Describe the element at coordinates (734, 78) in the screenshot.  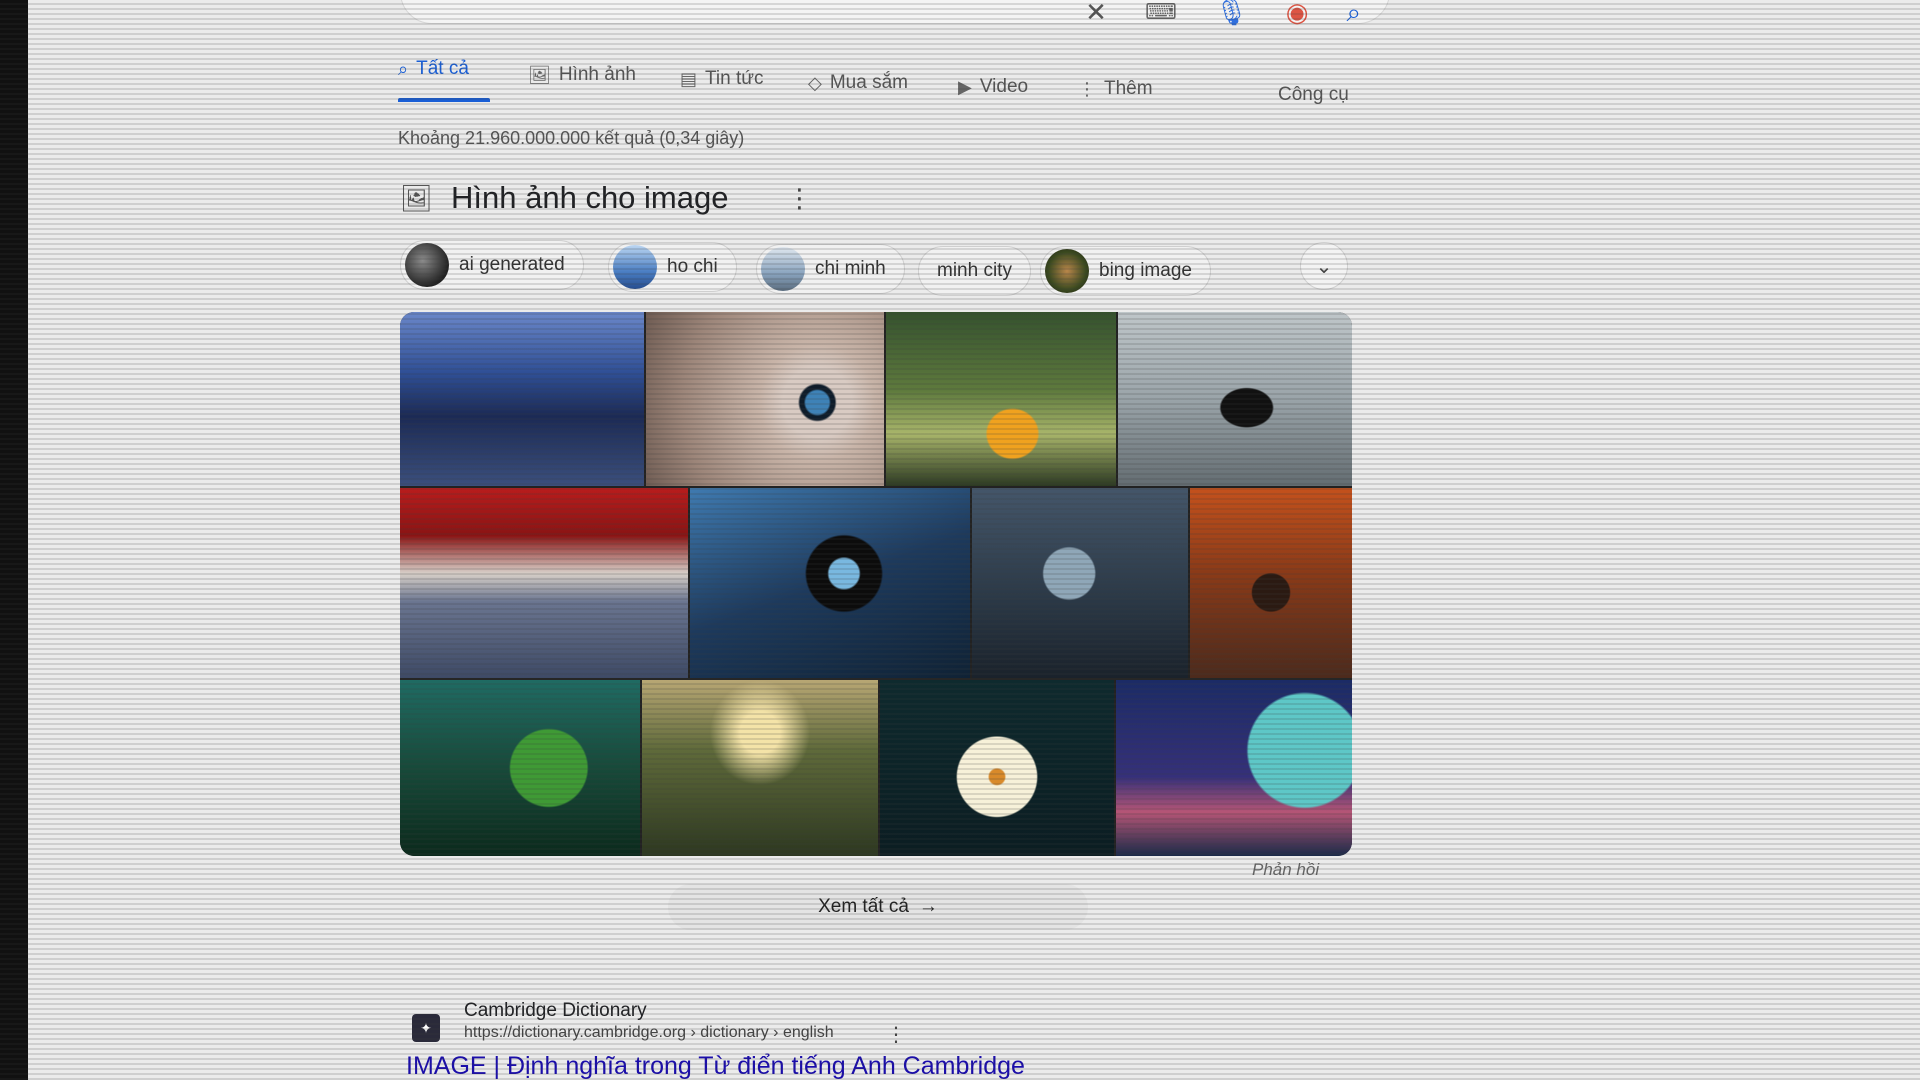
I see `tab-label: Tin tức` at that location.